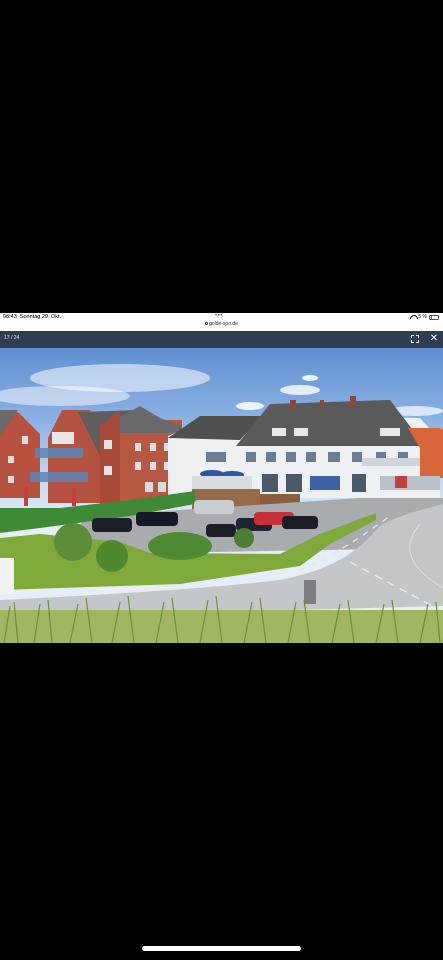 This screenshot has height=960, width=443. I want to click on status-indicators: 5 %, so click(424, 317).